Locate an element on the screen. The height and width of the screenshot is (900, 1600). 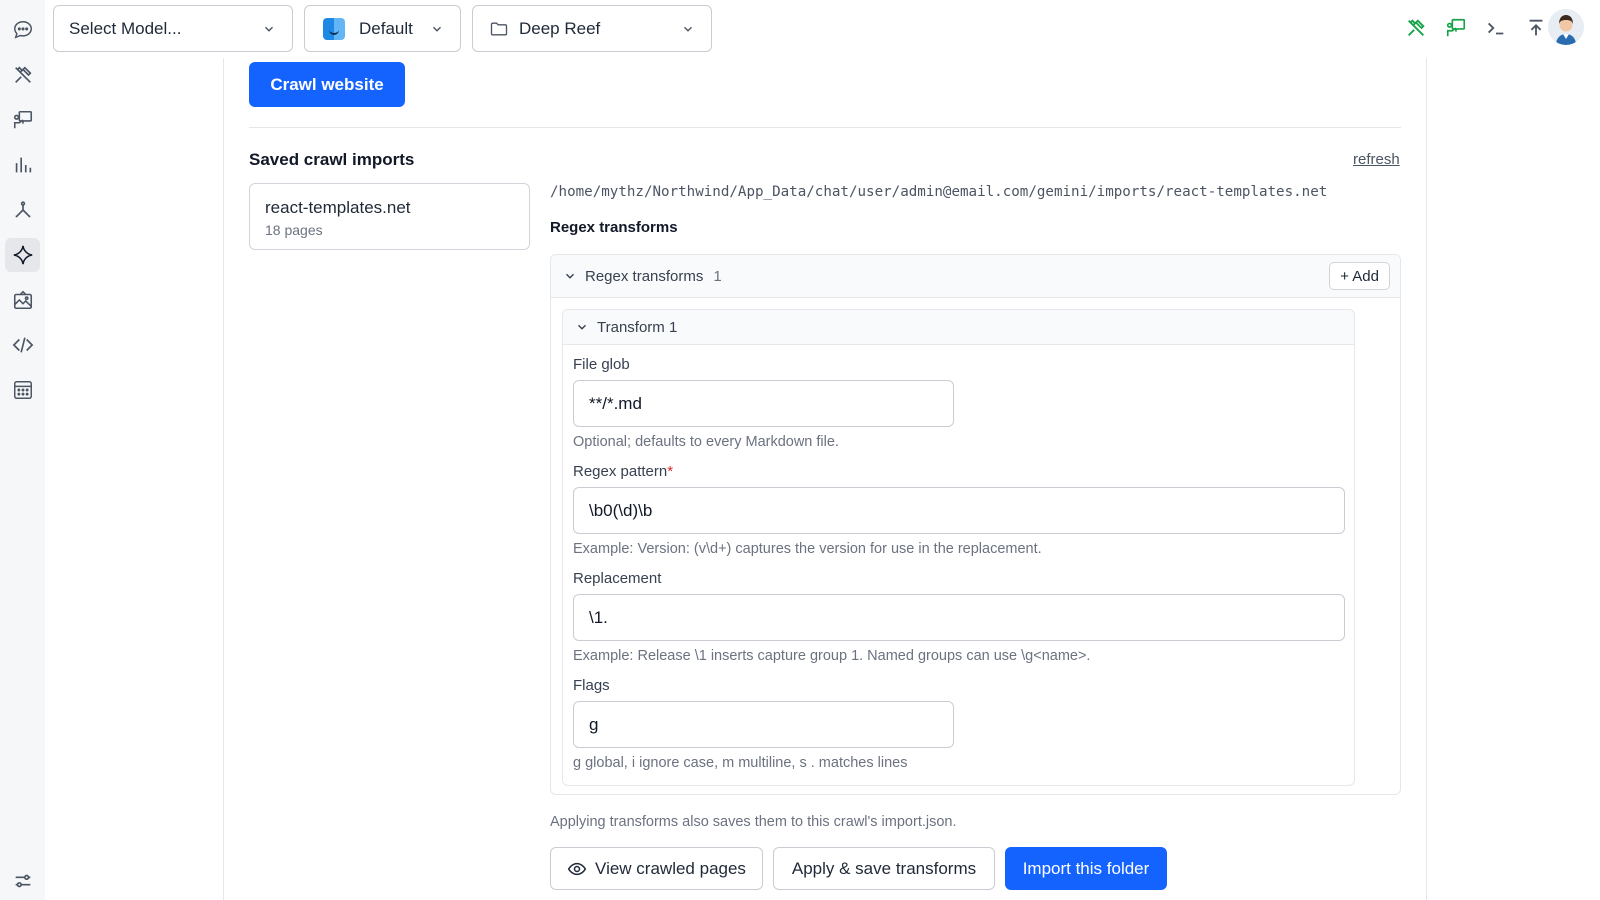
presenter-button is located at coordinates (1456, 28).